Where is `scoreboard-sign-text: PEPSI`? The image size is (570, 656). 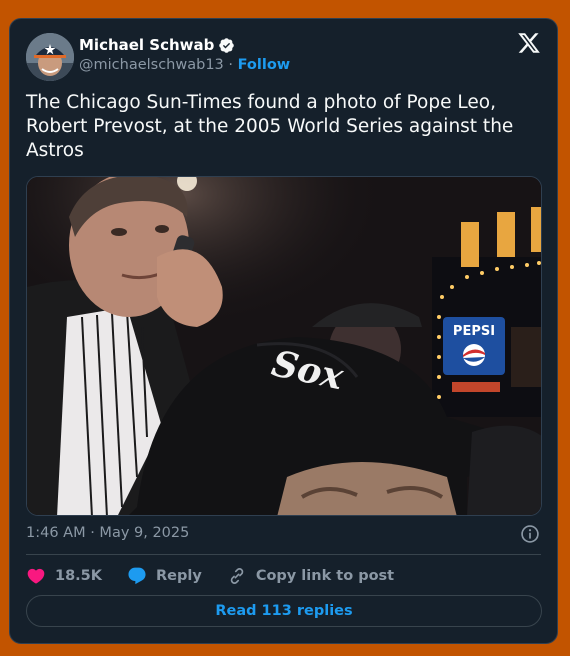
scoreboard-sign-text: PEPSI is located at coordinates (474, 331).